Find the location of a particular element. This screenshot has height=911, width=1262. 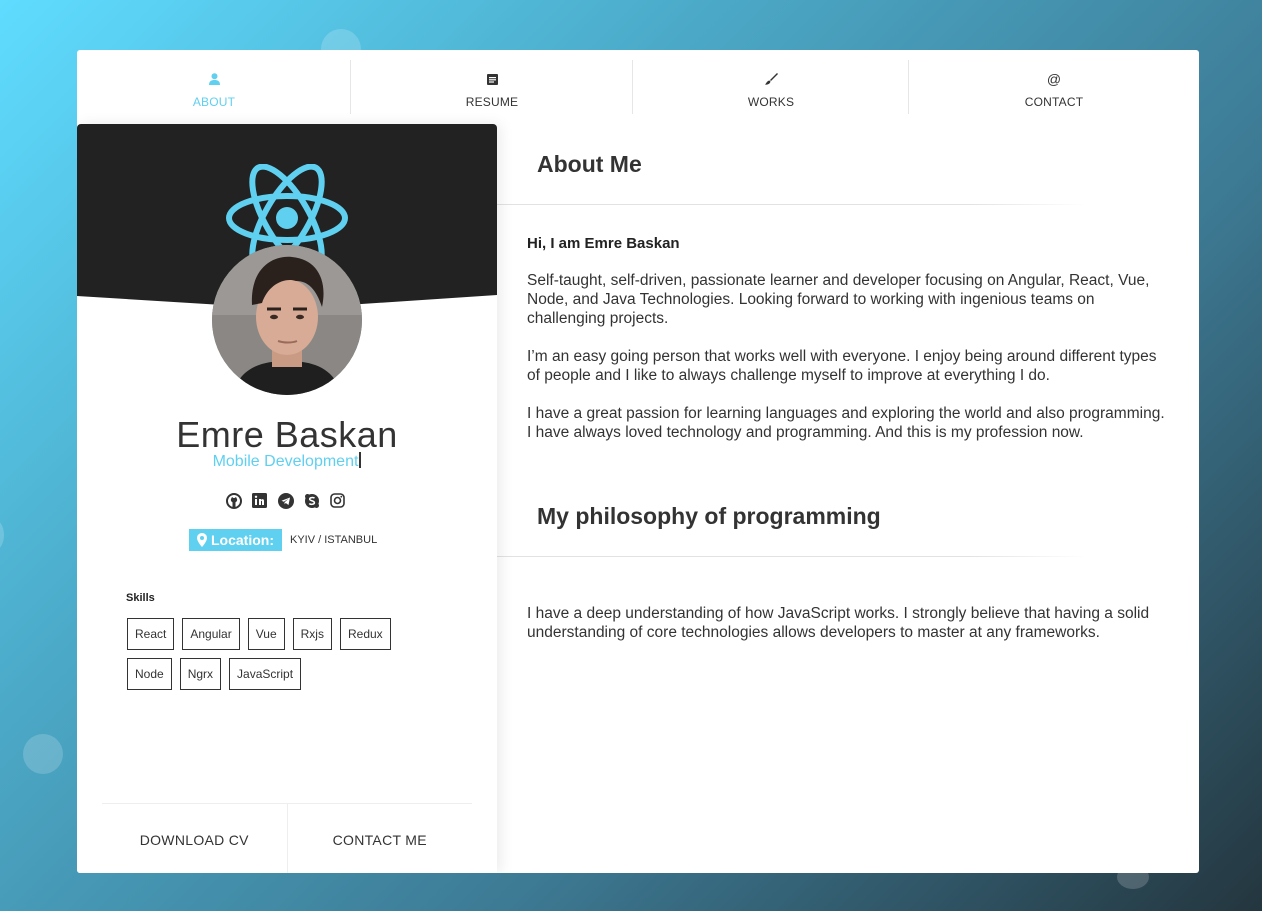

at-icon: @ is located at coordinates (1054, 79).